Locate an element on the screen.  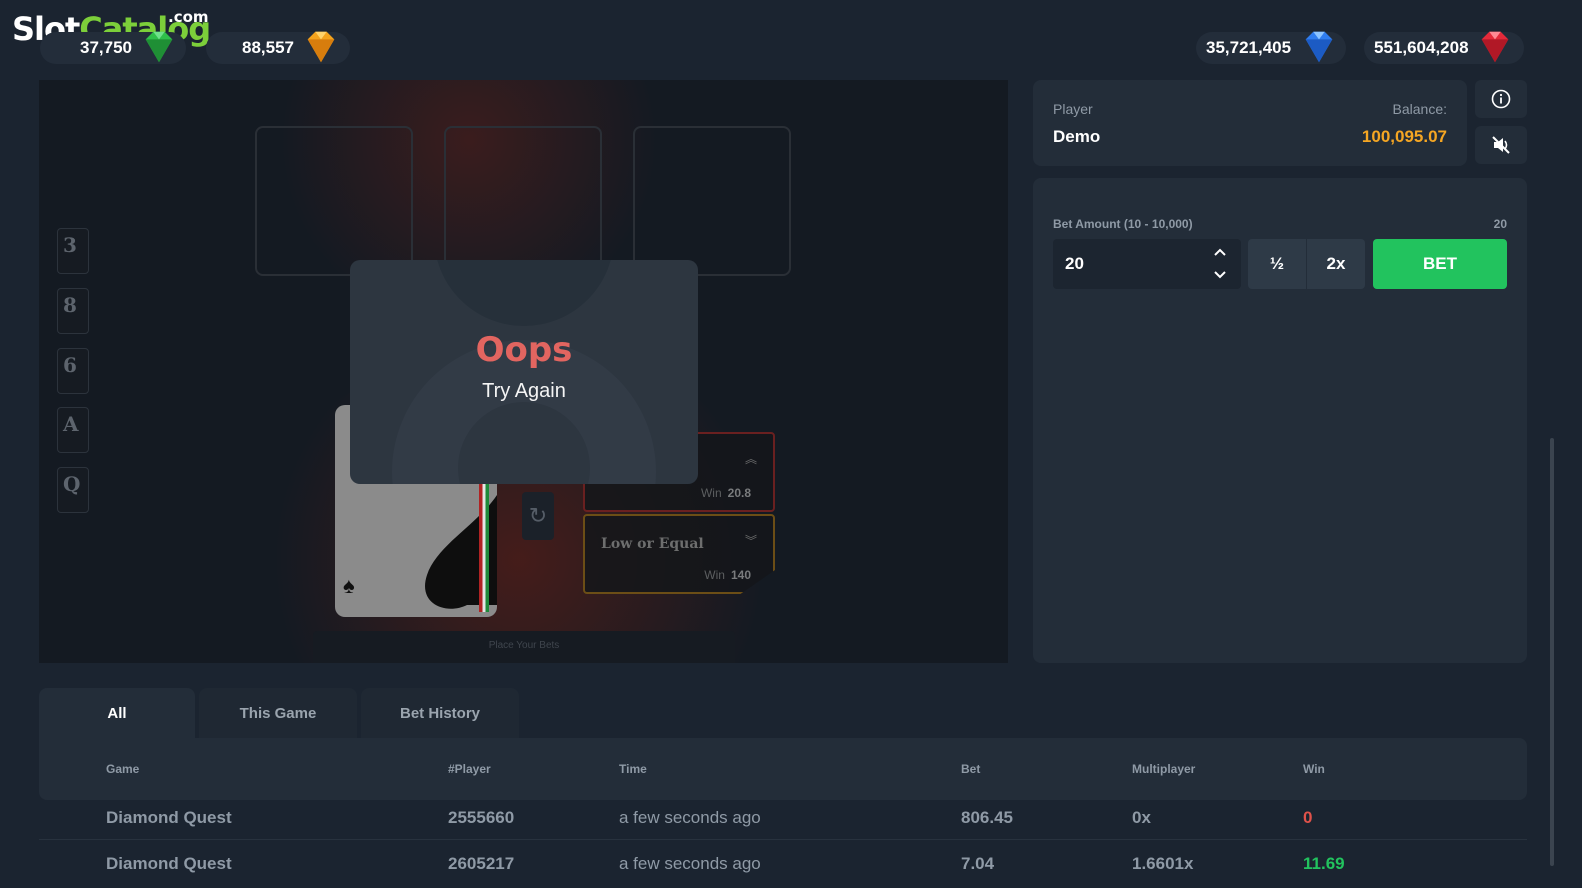
history-card: 3 is located at coordinates (73, 251).